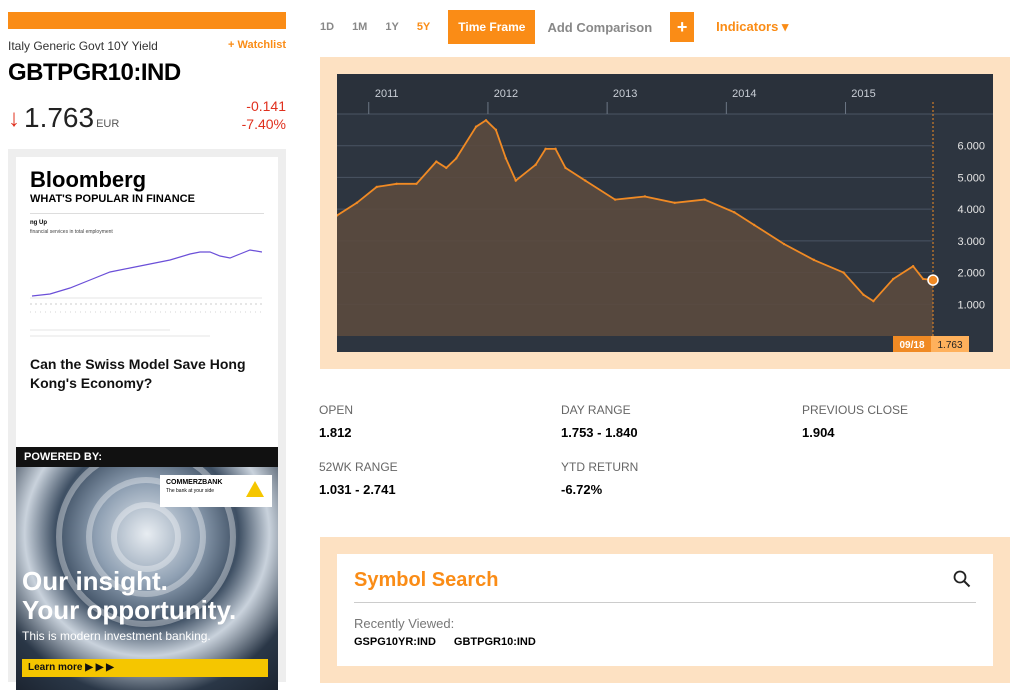 This screenshot has height=692, width=1024. I want to click on x-tick-label: 2015, so click(863, 94).